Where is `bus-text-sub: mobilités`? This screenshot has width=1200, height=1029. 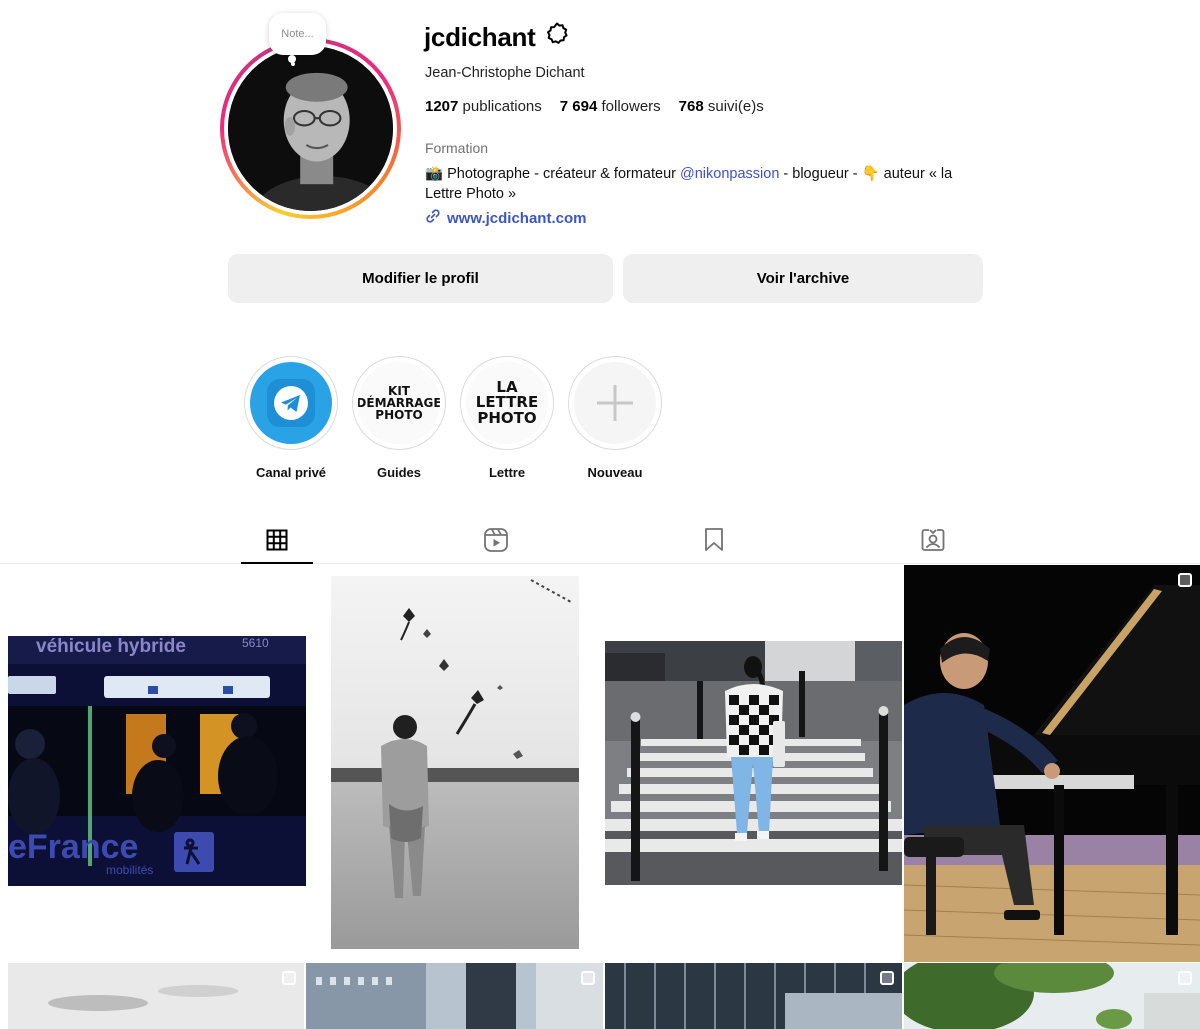 bus-text-sub: mobilités is located at coordinates (129, 870).